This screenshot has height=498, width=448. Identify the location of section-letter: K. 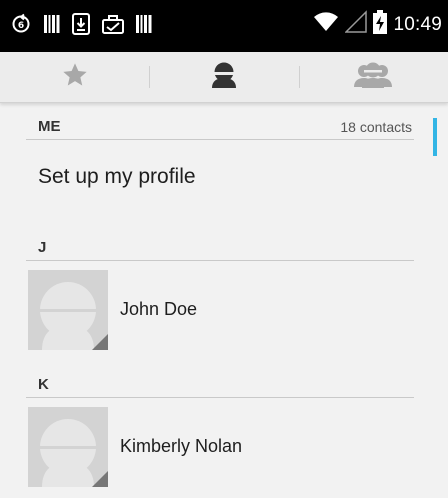
(43, 384).